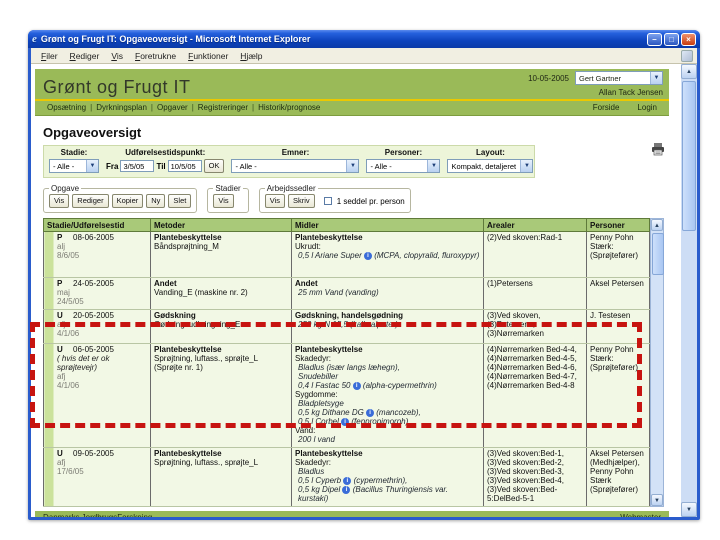  What do you see at coordinates (403, 166) in the screenshot?
I see `personer-select: - Alle - ▼` at bounding box center [403, 166].